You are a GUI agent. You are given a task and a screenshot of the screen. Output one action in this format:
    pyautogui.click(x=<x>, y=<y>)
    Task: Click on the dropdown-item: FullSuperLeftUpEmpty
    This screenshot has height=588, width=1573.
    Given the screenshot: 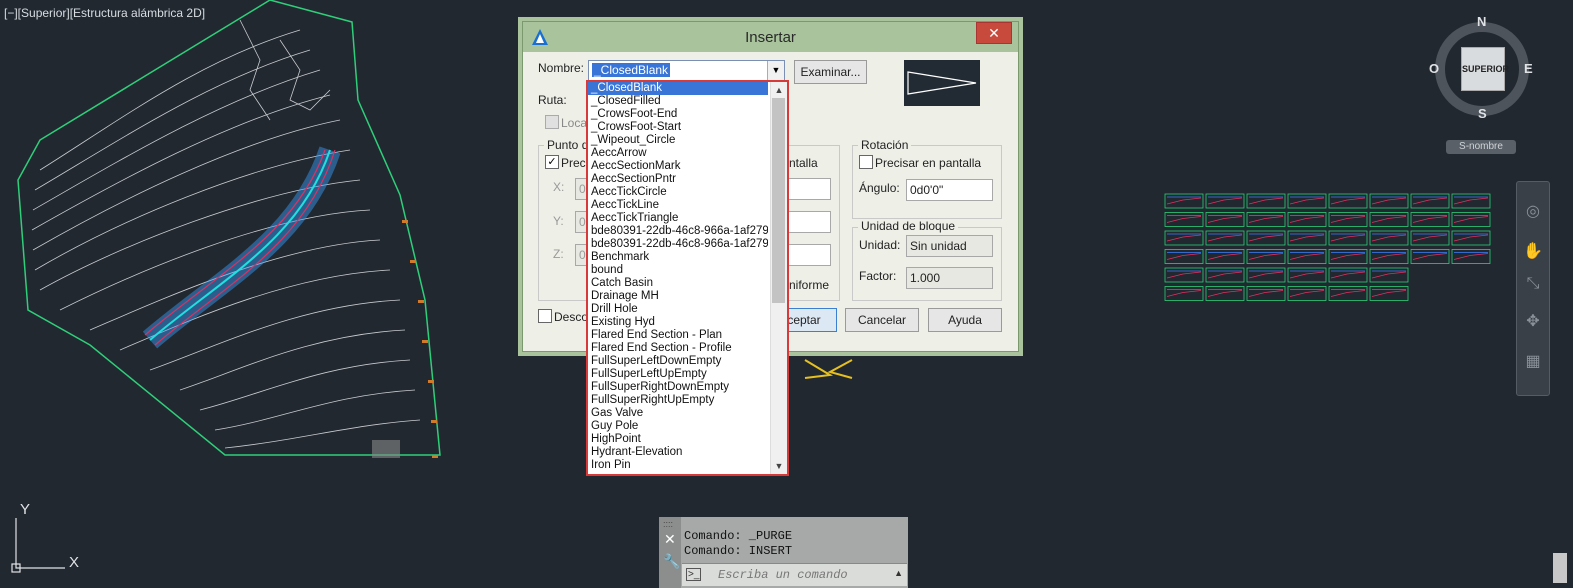 What is the action you would take?
    pyautogui.click(x=678, y=374)
    